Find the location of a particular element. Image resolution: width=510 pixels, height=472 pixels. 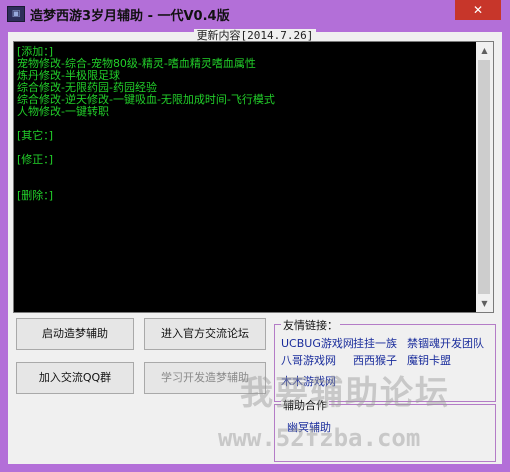

log-line: [修正：] is located at coordinates (35, 159).